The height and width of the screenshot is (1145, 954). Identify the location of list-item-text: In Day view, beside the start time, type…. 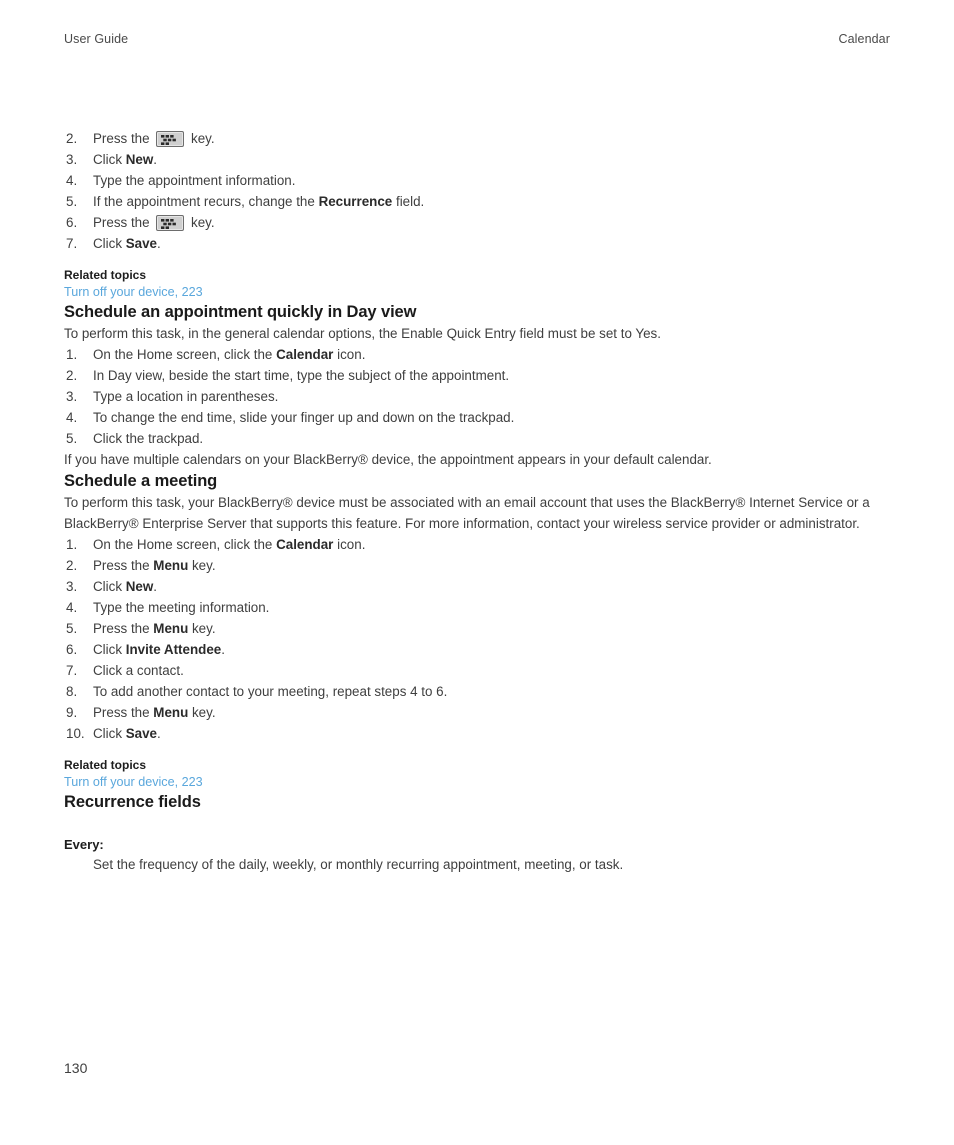
(301, 375).